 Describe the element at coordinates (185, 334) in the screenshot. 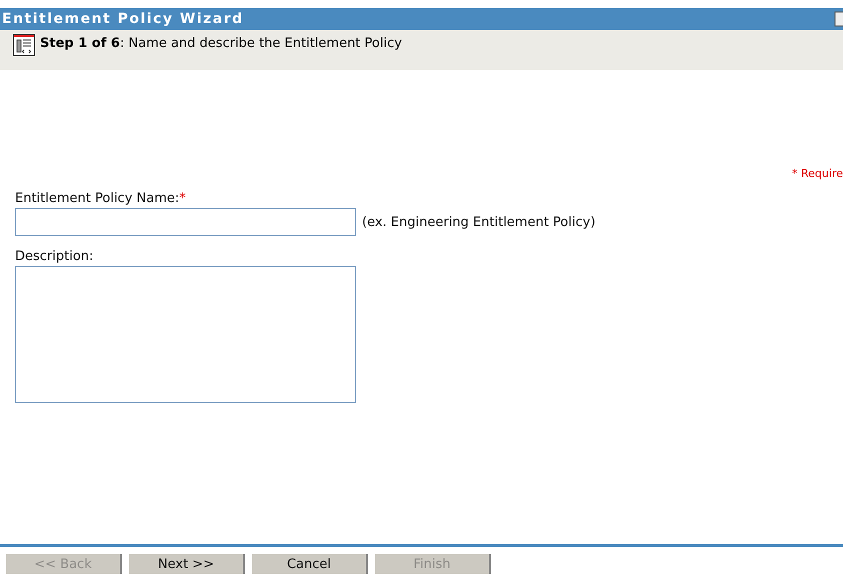

I see `description-field` at that location.